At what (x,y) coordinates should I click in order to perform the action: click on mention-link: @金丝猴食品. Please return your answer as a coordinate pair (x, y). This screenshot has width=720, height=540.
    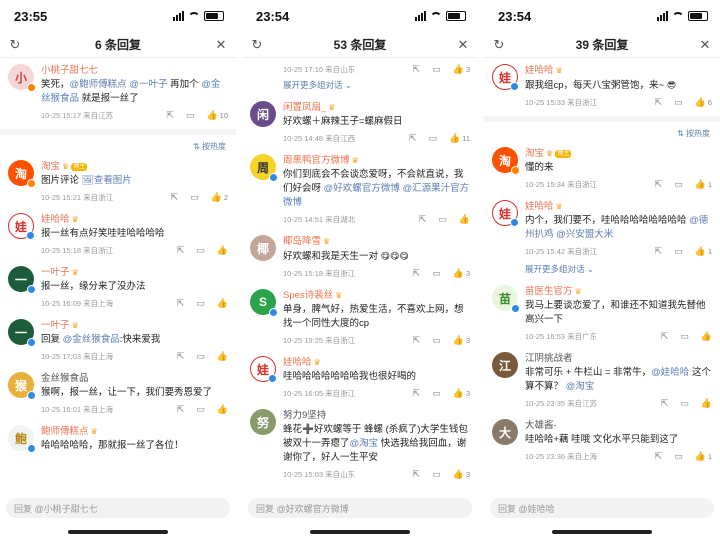
    Looking at the image, I should click on (91, 339).